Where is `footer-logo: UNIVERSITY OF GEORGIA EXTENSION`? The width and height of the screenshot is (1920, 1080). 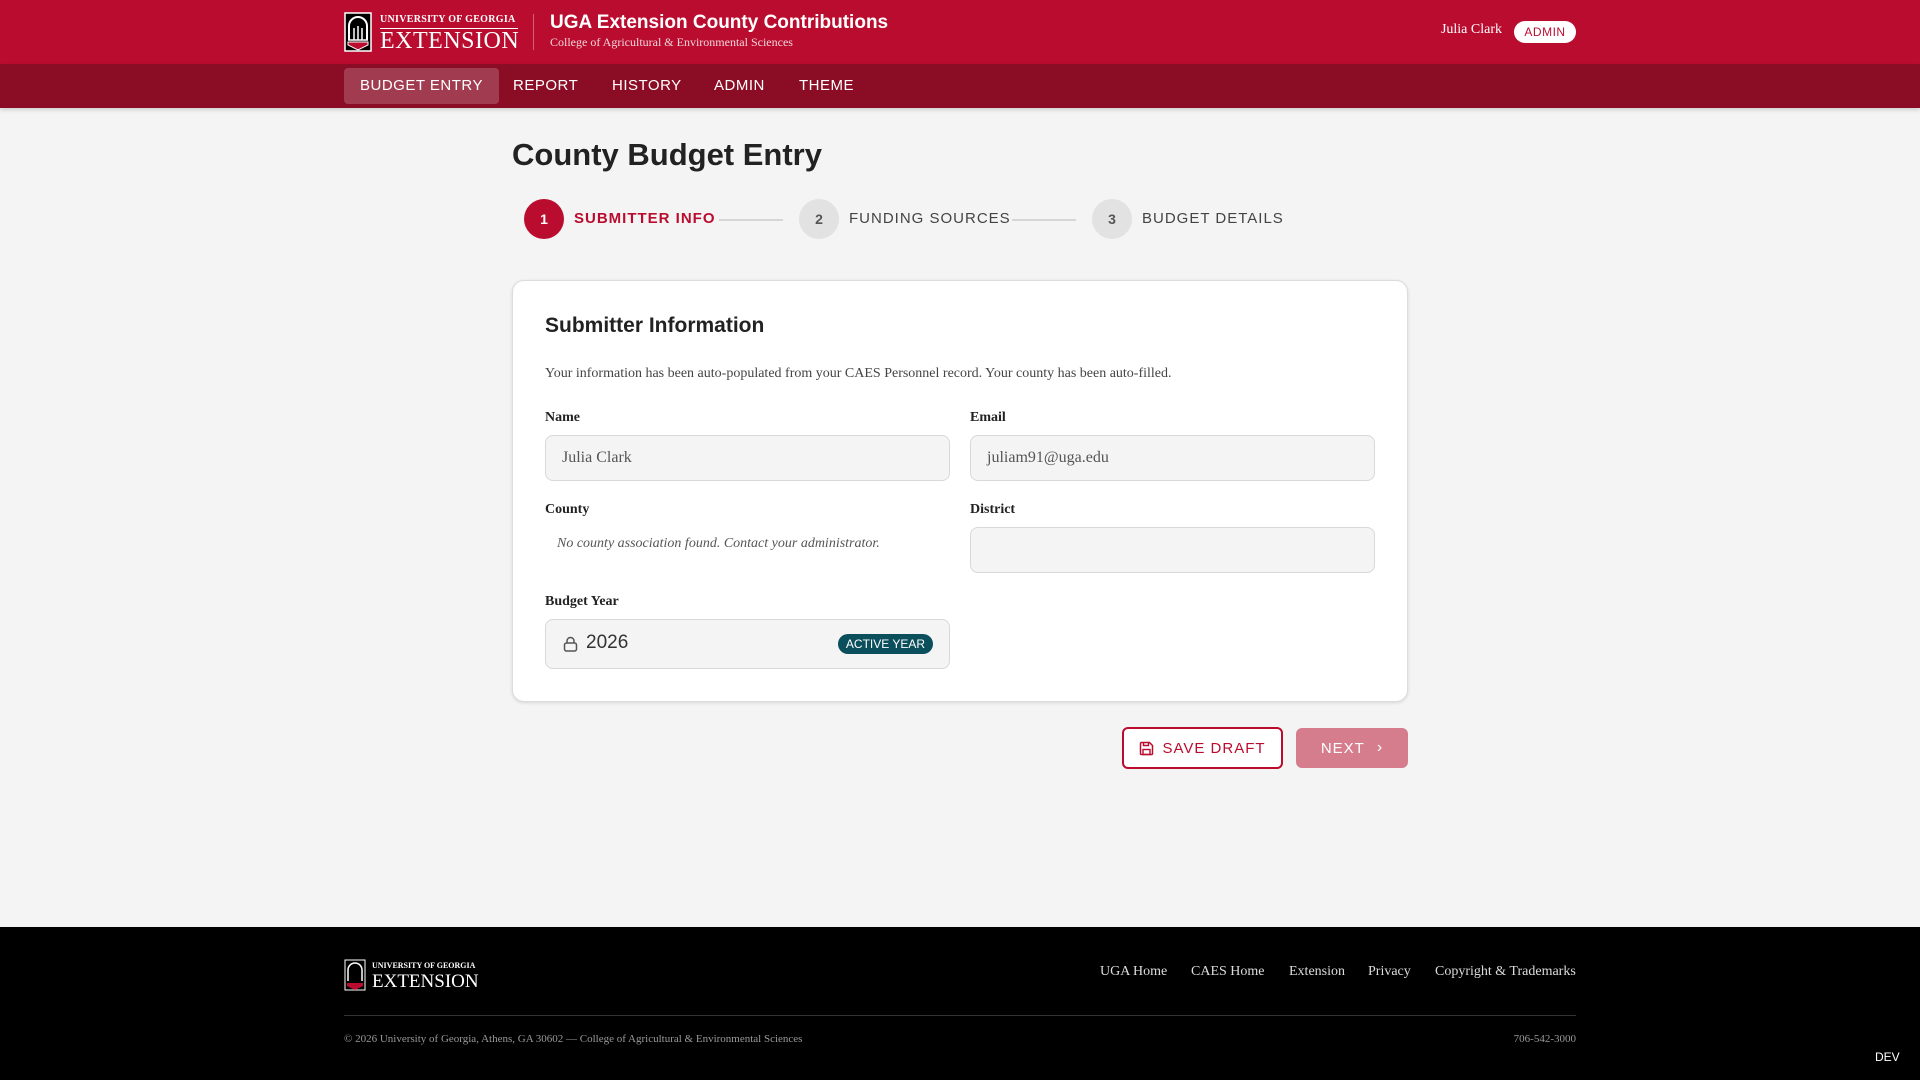
footer-logo: UNIVERSITY OF GEORGIA EXTENSION is located at coordinates (413, 975).